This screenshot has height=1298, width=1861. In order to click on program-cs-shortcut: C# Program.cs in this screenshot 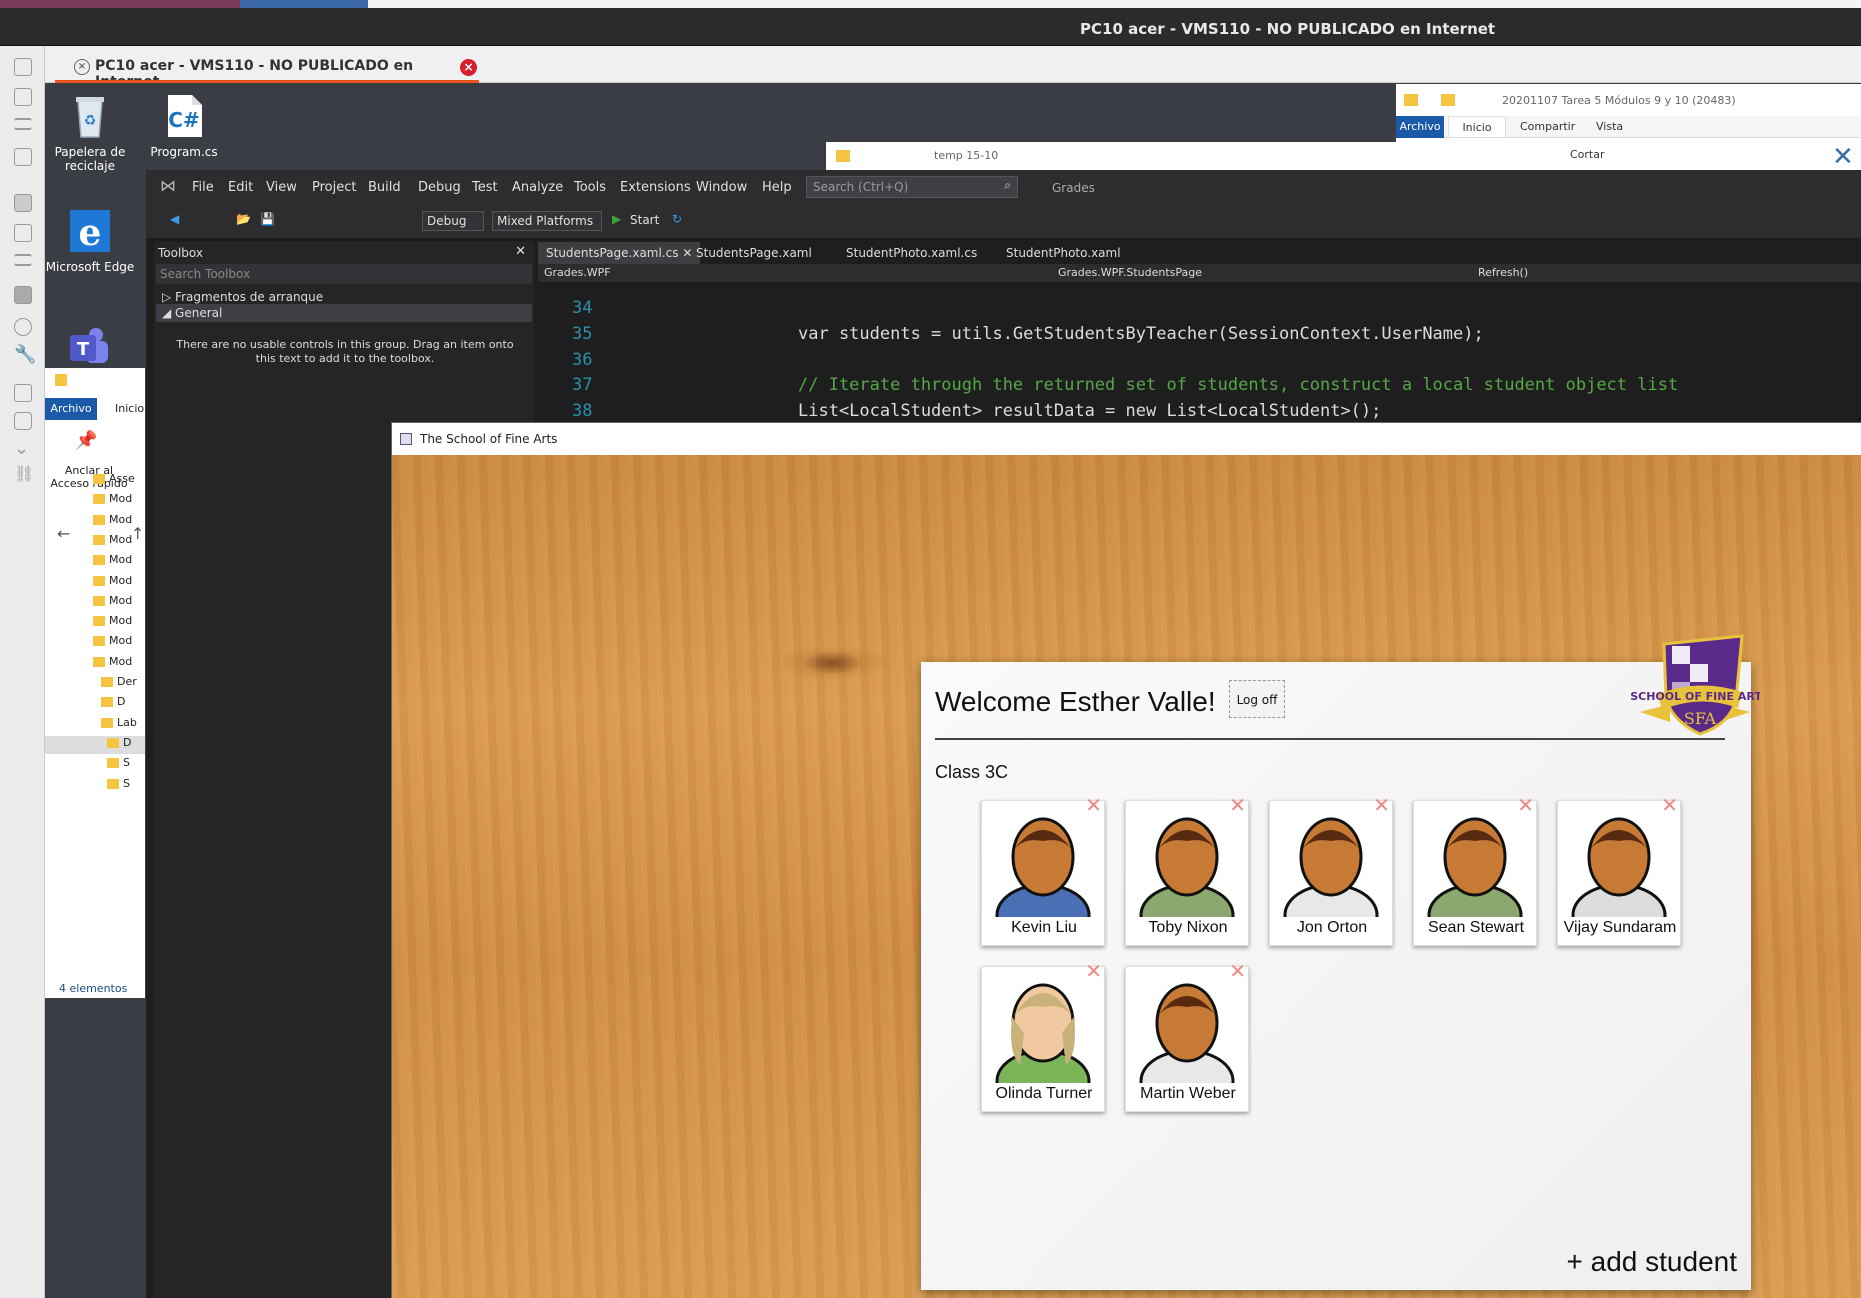, I will do `click(184, 126)`.